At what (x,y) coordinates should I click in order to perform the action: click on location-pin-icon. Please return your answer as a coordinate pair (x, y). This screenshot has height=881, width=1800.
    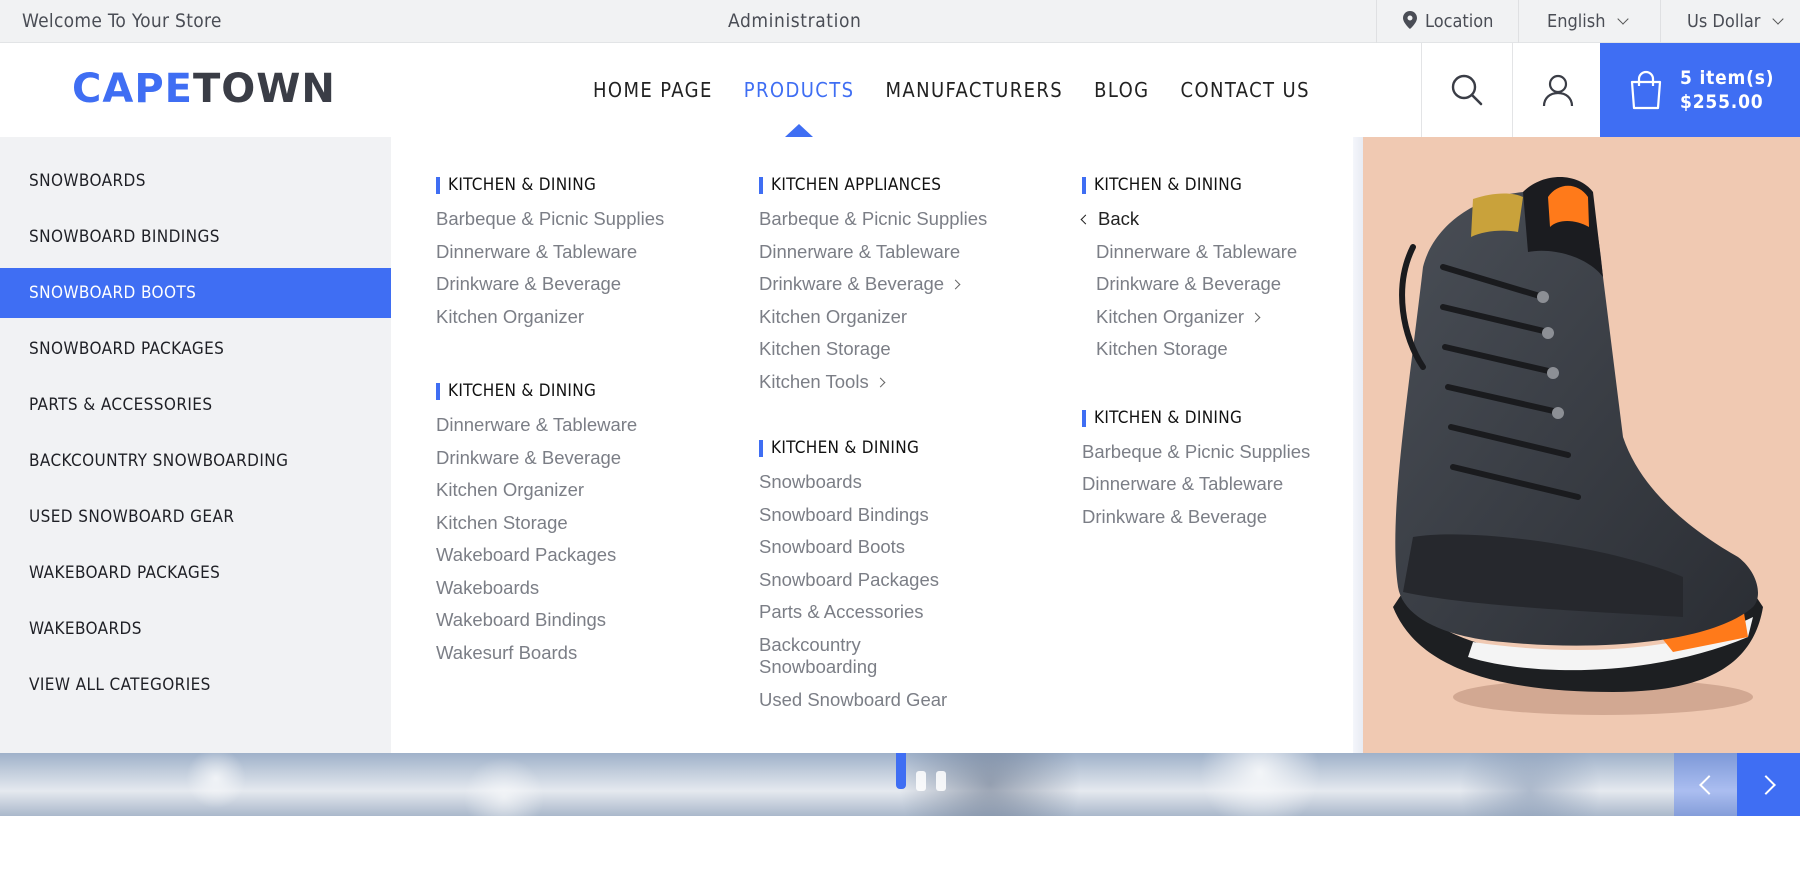
    Looking at the image, I should click on (1410, 20).